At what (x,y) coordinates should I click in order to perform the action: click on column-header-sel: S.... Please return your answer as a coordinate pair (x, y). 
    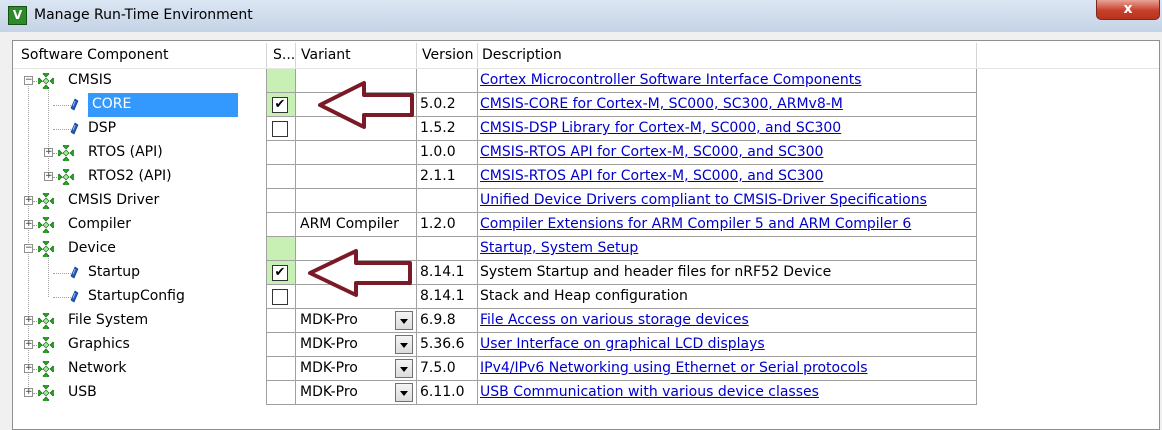
    Looking at the image, I should click on (281, 55).